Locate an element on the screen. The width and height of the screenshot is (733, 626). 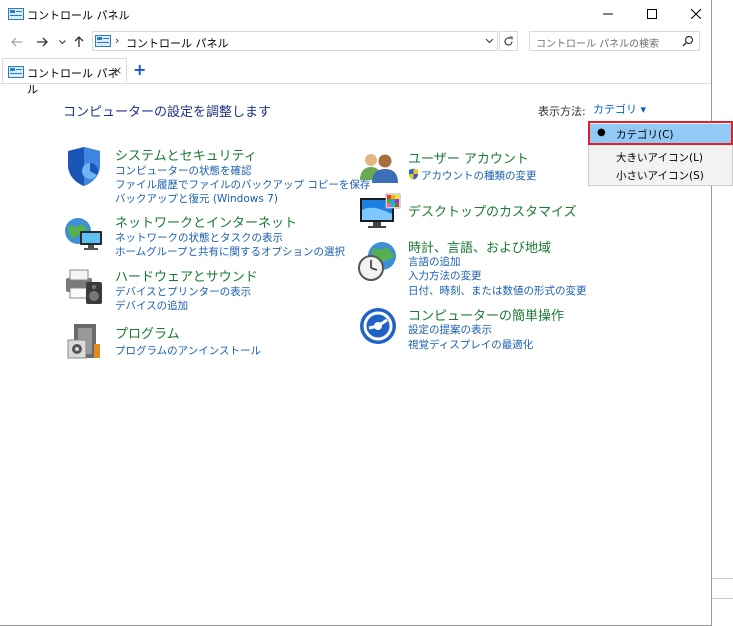
menu-item-label: 大きいアイコン(L) is located at coordinates (660, 158).